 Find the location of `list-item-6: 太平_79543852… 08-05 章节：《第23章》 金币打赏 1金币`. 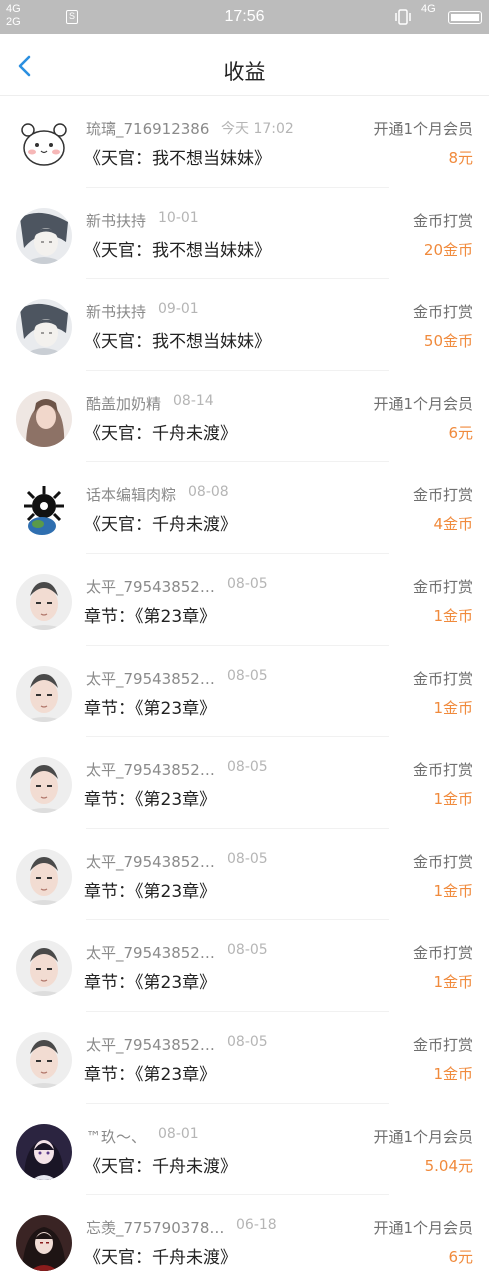

list-item-6: 太平_79543852… 08-05 章节：《第23章》 金币打赏 1金币 is located at coordinates (244, 600).